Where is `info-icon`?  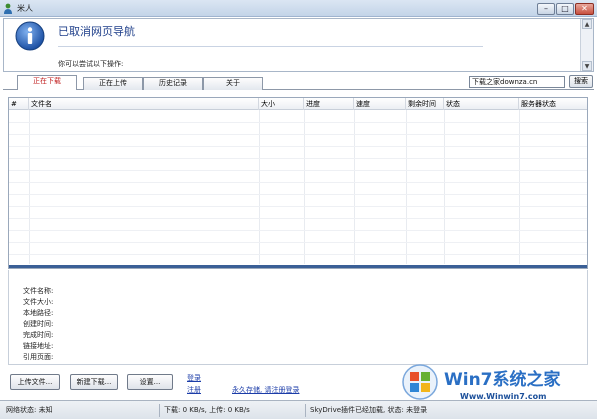
info-icon is located at coordinates (30, 36).